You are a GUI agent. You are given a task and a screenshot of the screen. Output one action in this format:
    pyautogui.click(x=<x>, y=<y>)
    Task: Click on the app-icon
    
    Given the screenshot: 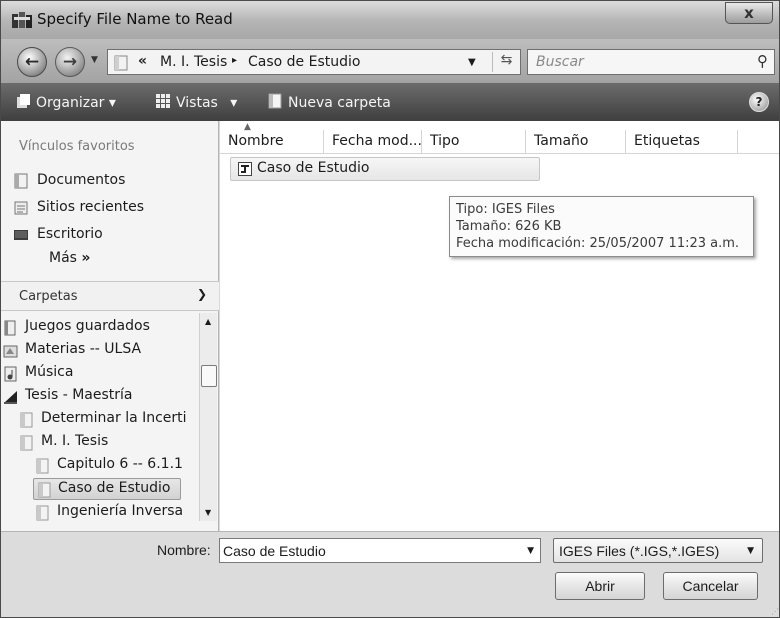 What is the action you would take?
    pyautogui.click(x=22, y=20)
    